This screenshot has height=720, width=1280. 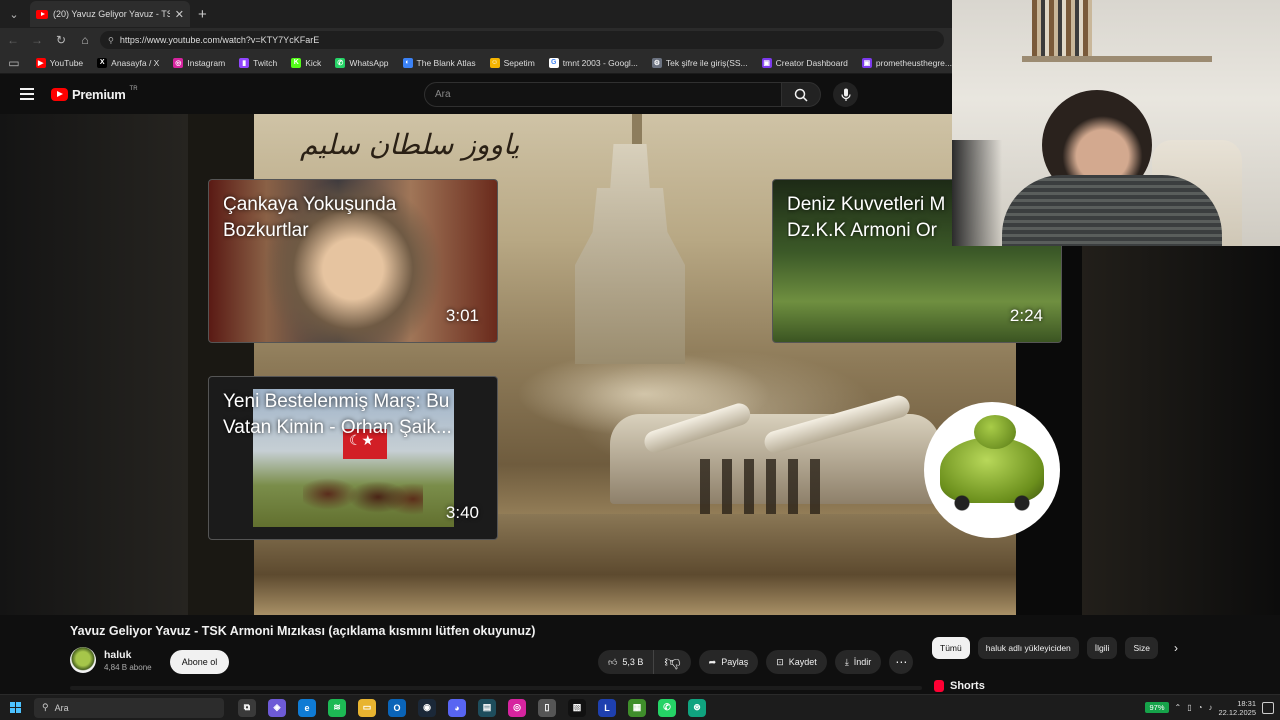 What do you see at coordinates (1189, 707) in the screenshot?
I see `usb-icon: ▯` at bounding box center [1189, 707].